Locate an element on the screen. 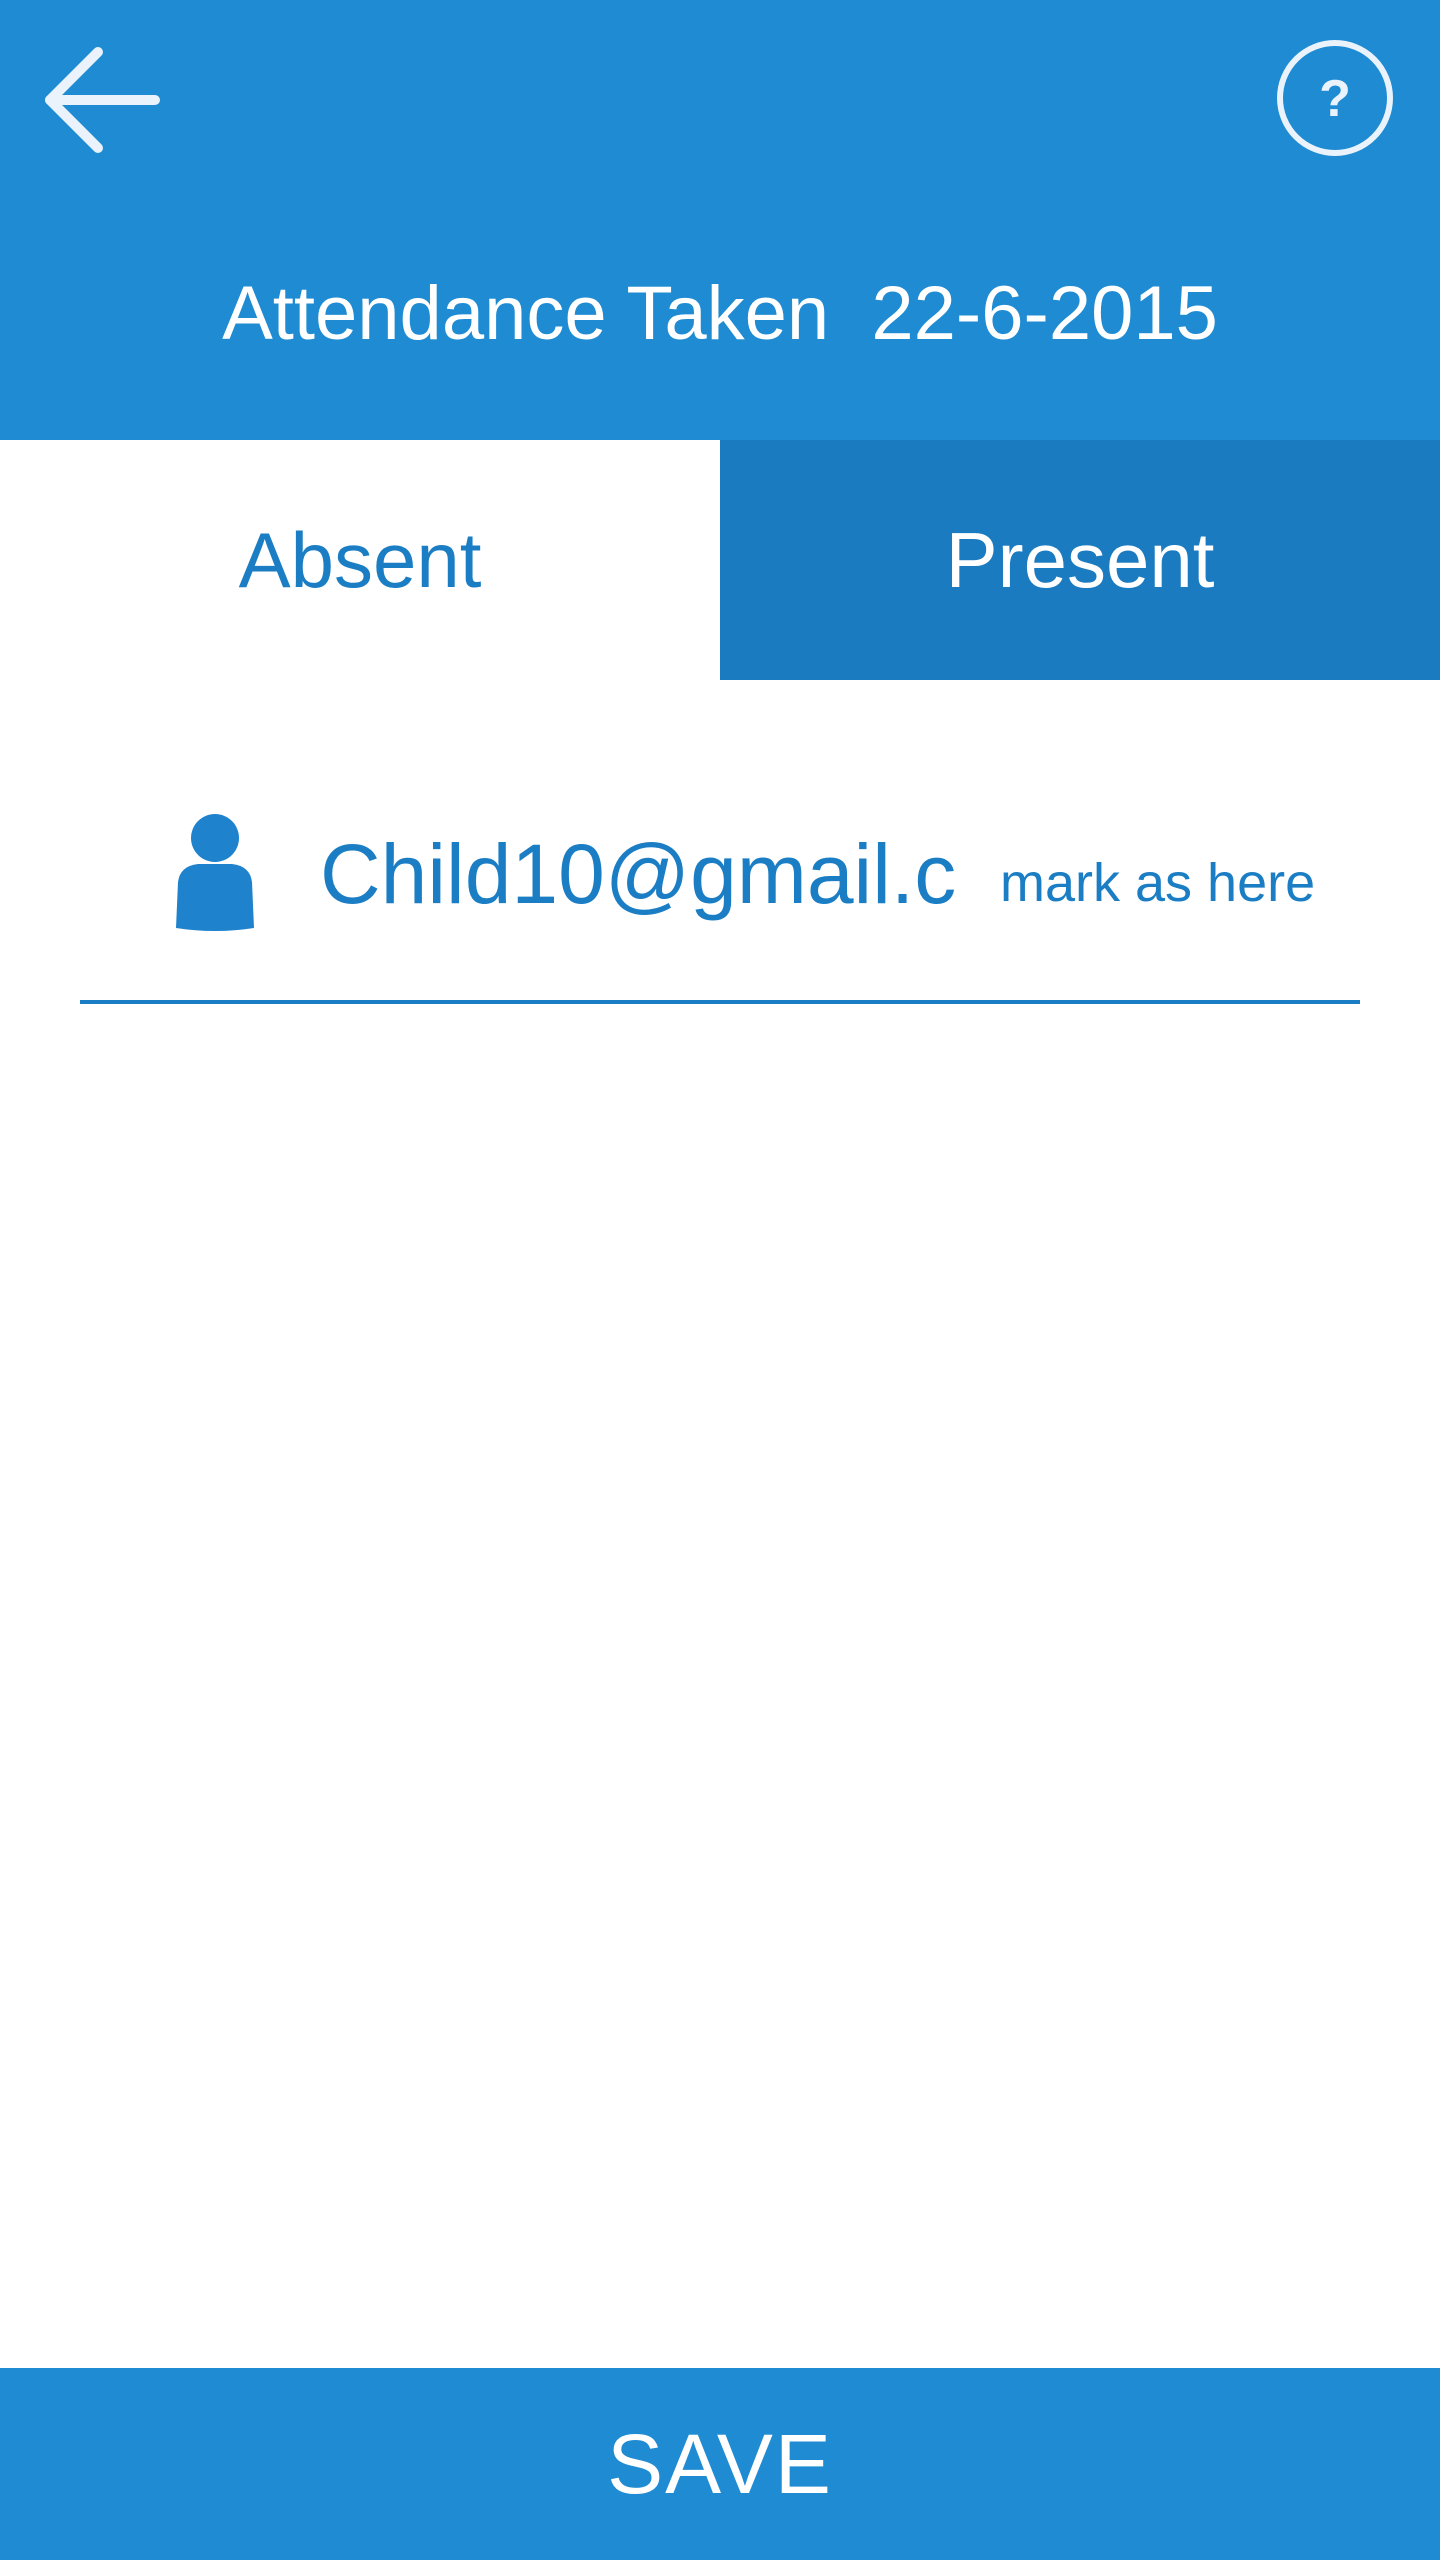 This screenshot has height=2560, width=1440. help-symbol: ? is located at coordinates (1335, 99).